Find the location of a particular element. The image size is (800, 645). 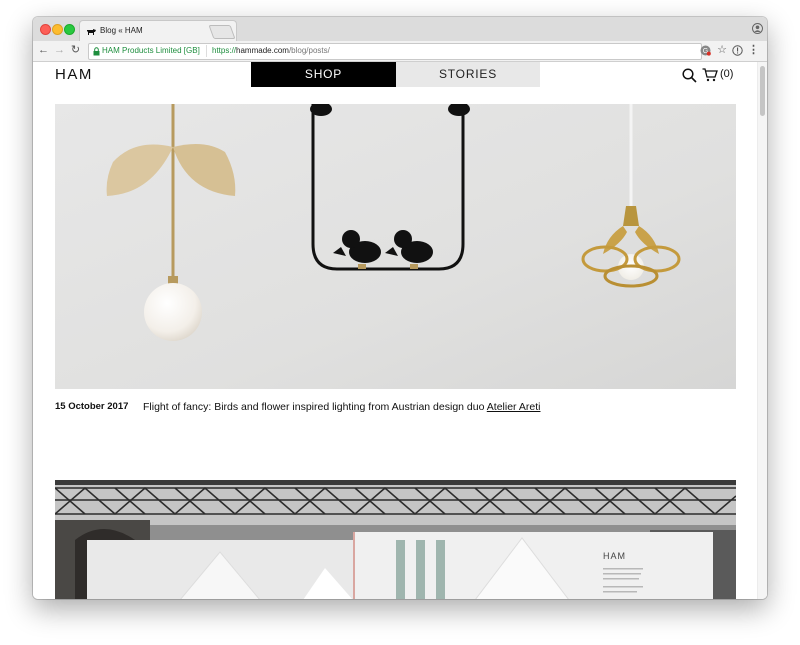

page-scrollbar is located at coordinates (762, 330).